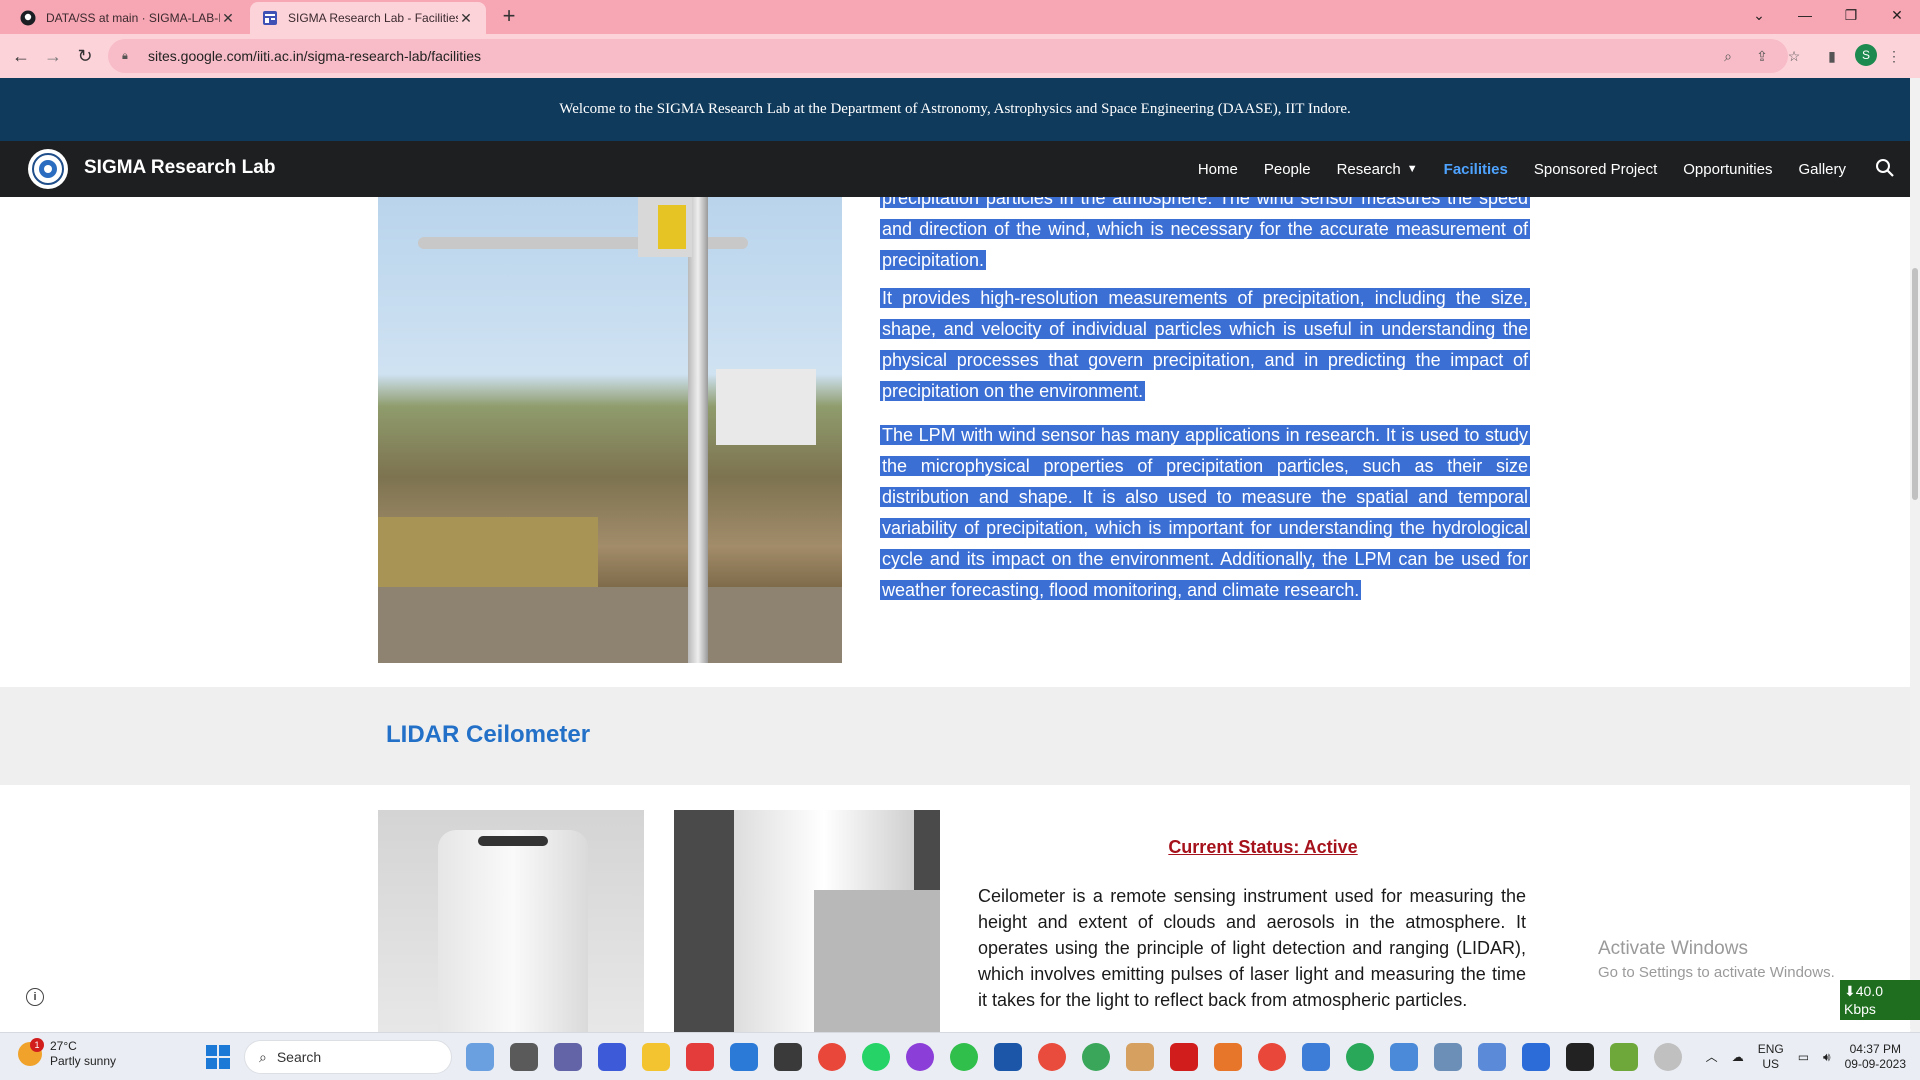 The width and height of the screenshot is (1920, 1080). Describe the element at coordinates (1218, 169) in the screenshot. I see `nav-home: Home` at that location.